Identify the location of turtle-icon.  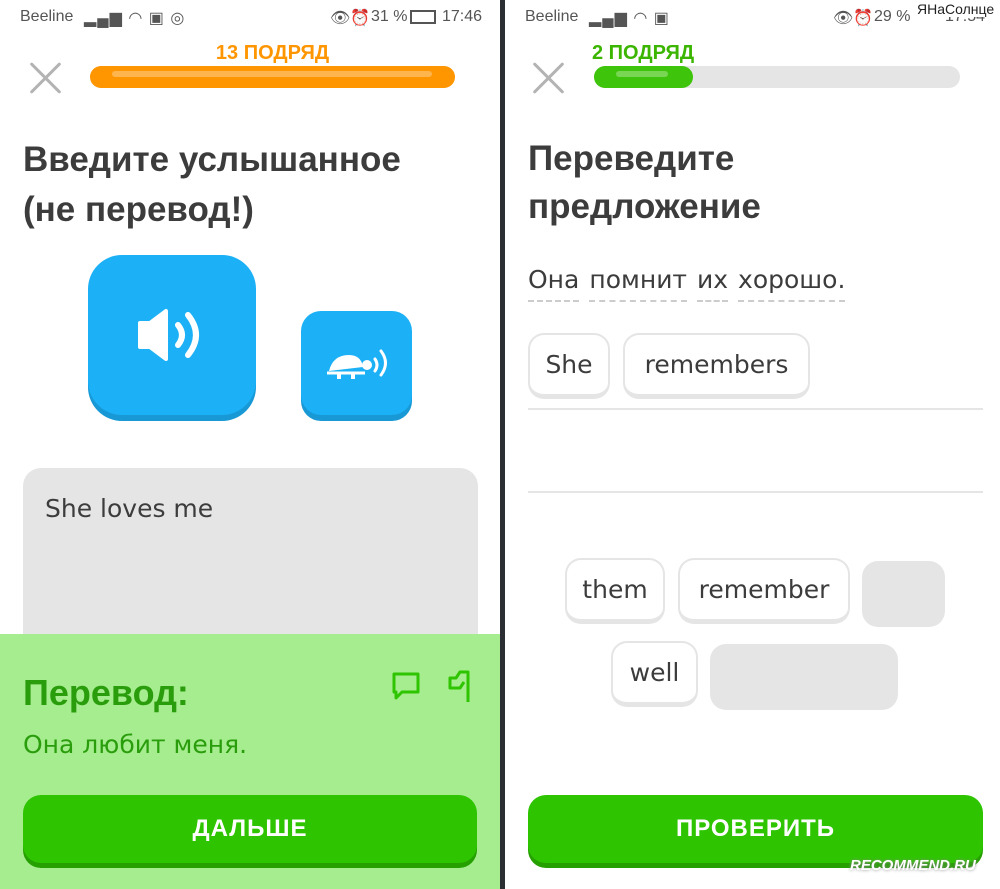
(356, 364).